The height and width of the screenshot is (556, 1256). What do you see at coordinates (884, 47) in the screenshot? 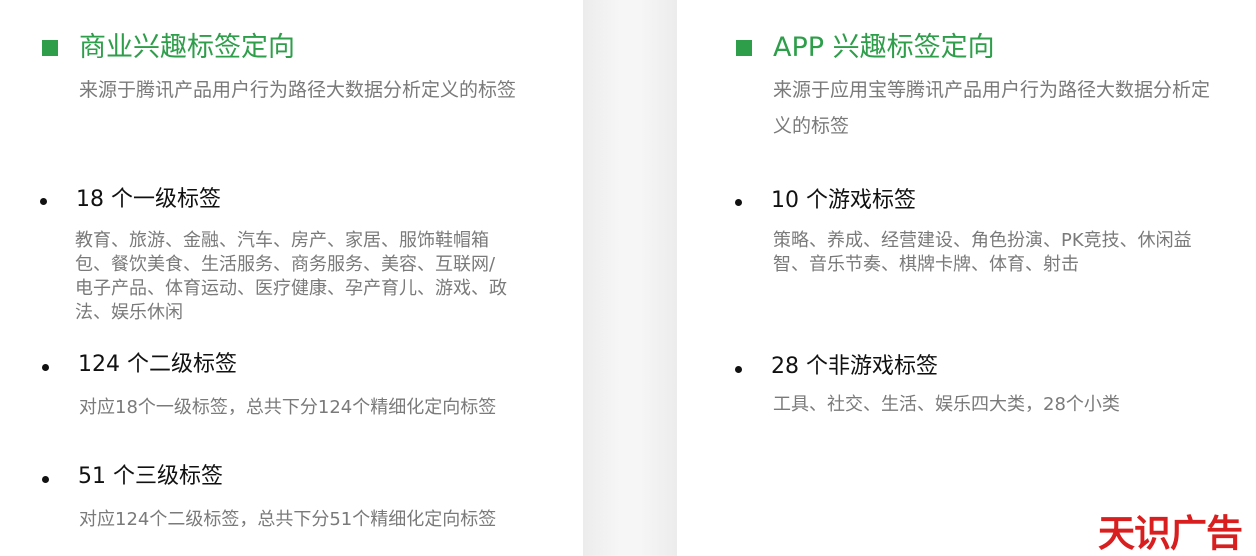
I see `right-title: APP 兴趣标签定向` at bounding box center [884, 47].